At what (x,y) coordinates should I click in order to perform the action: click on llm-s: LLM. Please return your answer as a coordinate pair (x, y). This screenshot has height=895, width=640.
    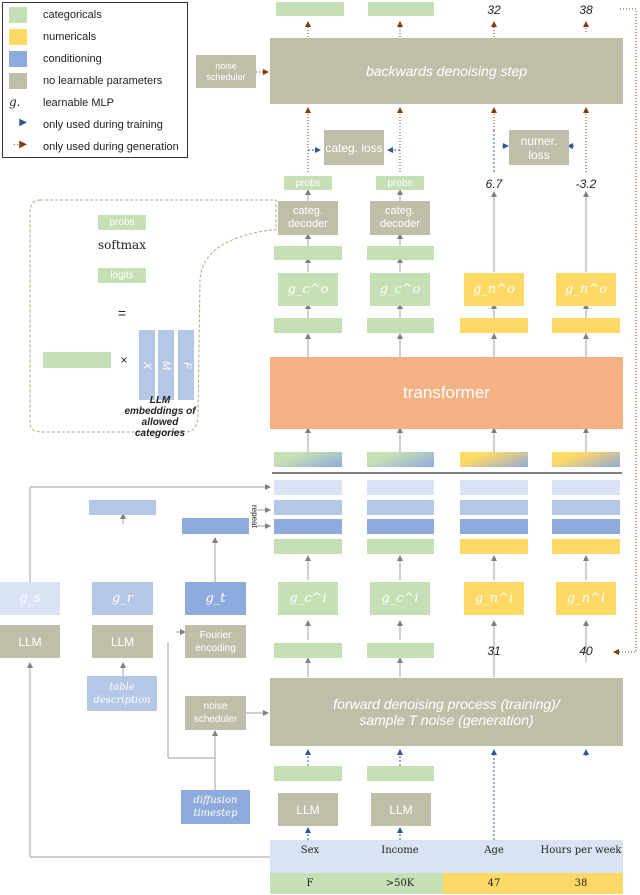
    Looking at the image, I should click on (30, 641).